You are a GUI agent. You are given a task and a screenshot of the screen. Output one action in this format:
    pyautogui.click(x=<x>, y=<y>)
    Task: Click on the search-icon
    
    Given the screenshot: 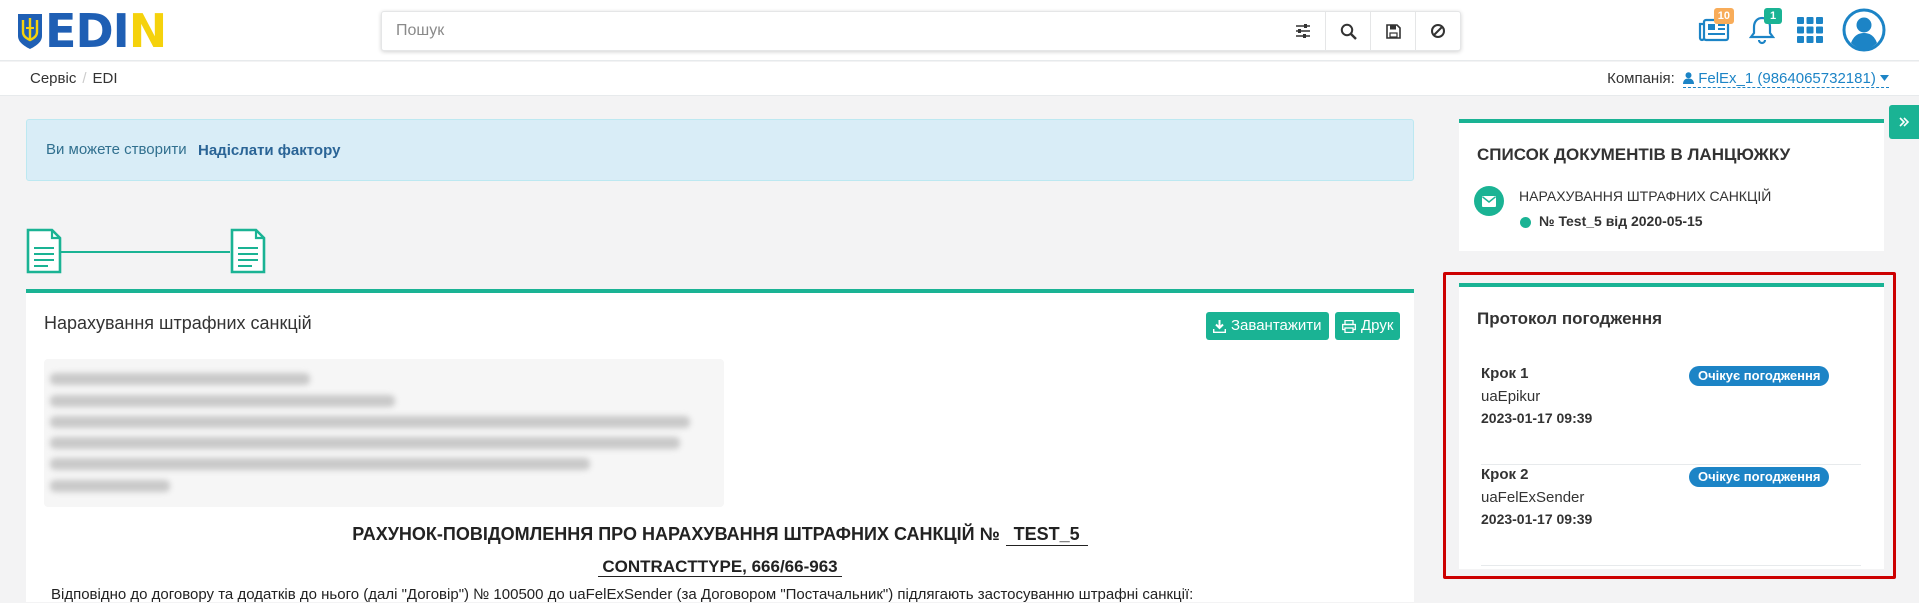 What is the action you would take?
    pyautogui.click(x=1348, y=31)
    